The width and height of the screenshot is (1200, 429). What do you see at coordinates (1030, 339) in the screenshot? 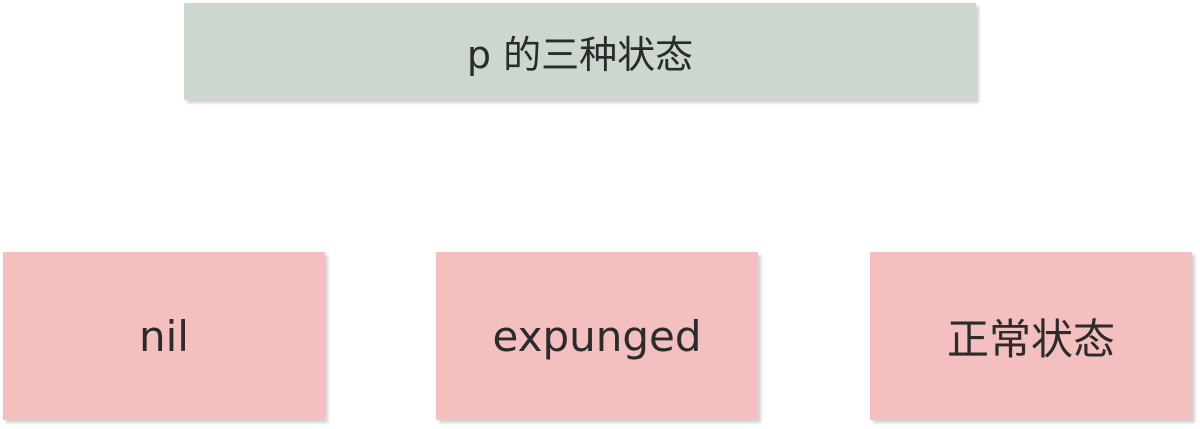
I see `state-label-normal: 正常状态` at bounding box center [1030, 339].